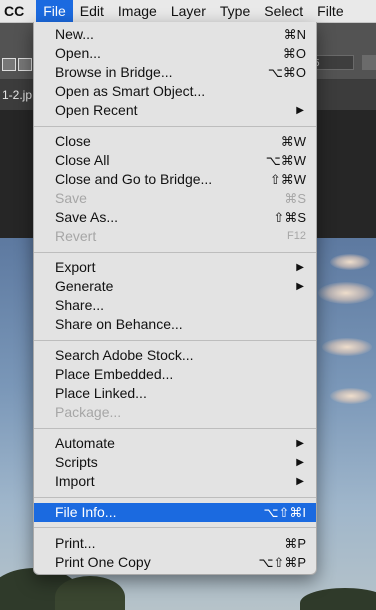 Image resolution: width=376 pixels, height=610 pixels. I want to click on shortcut: ⌘O, so click(294, 53).